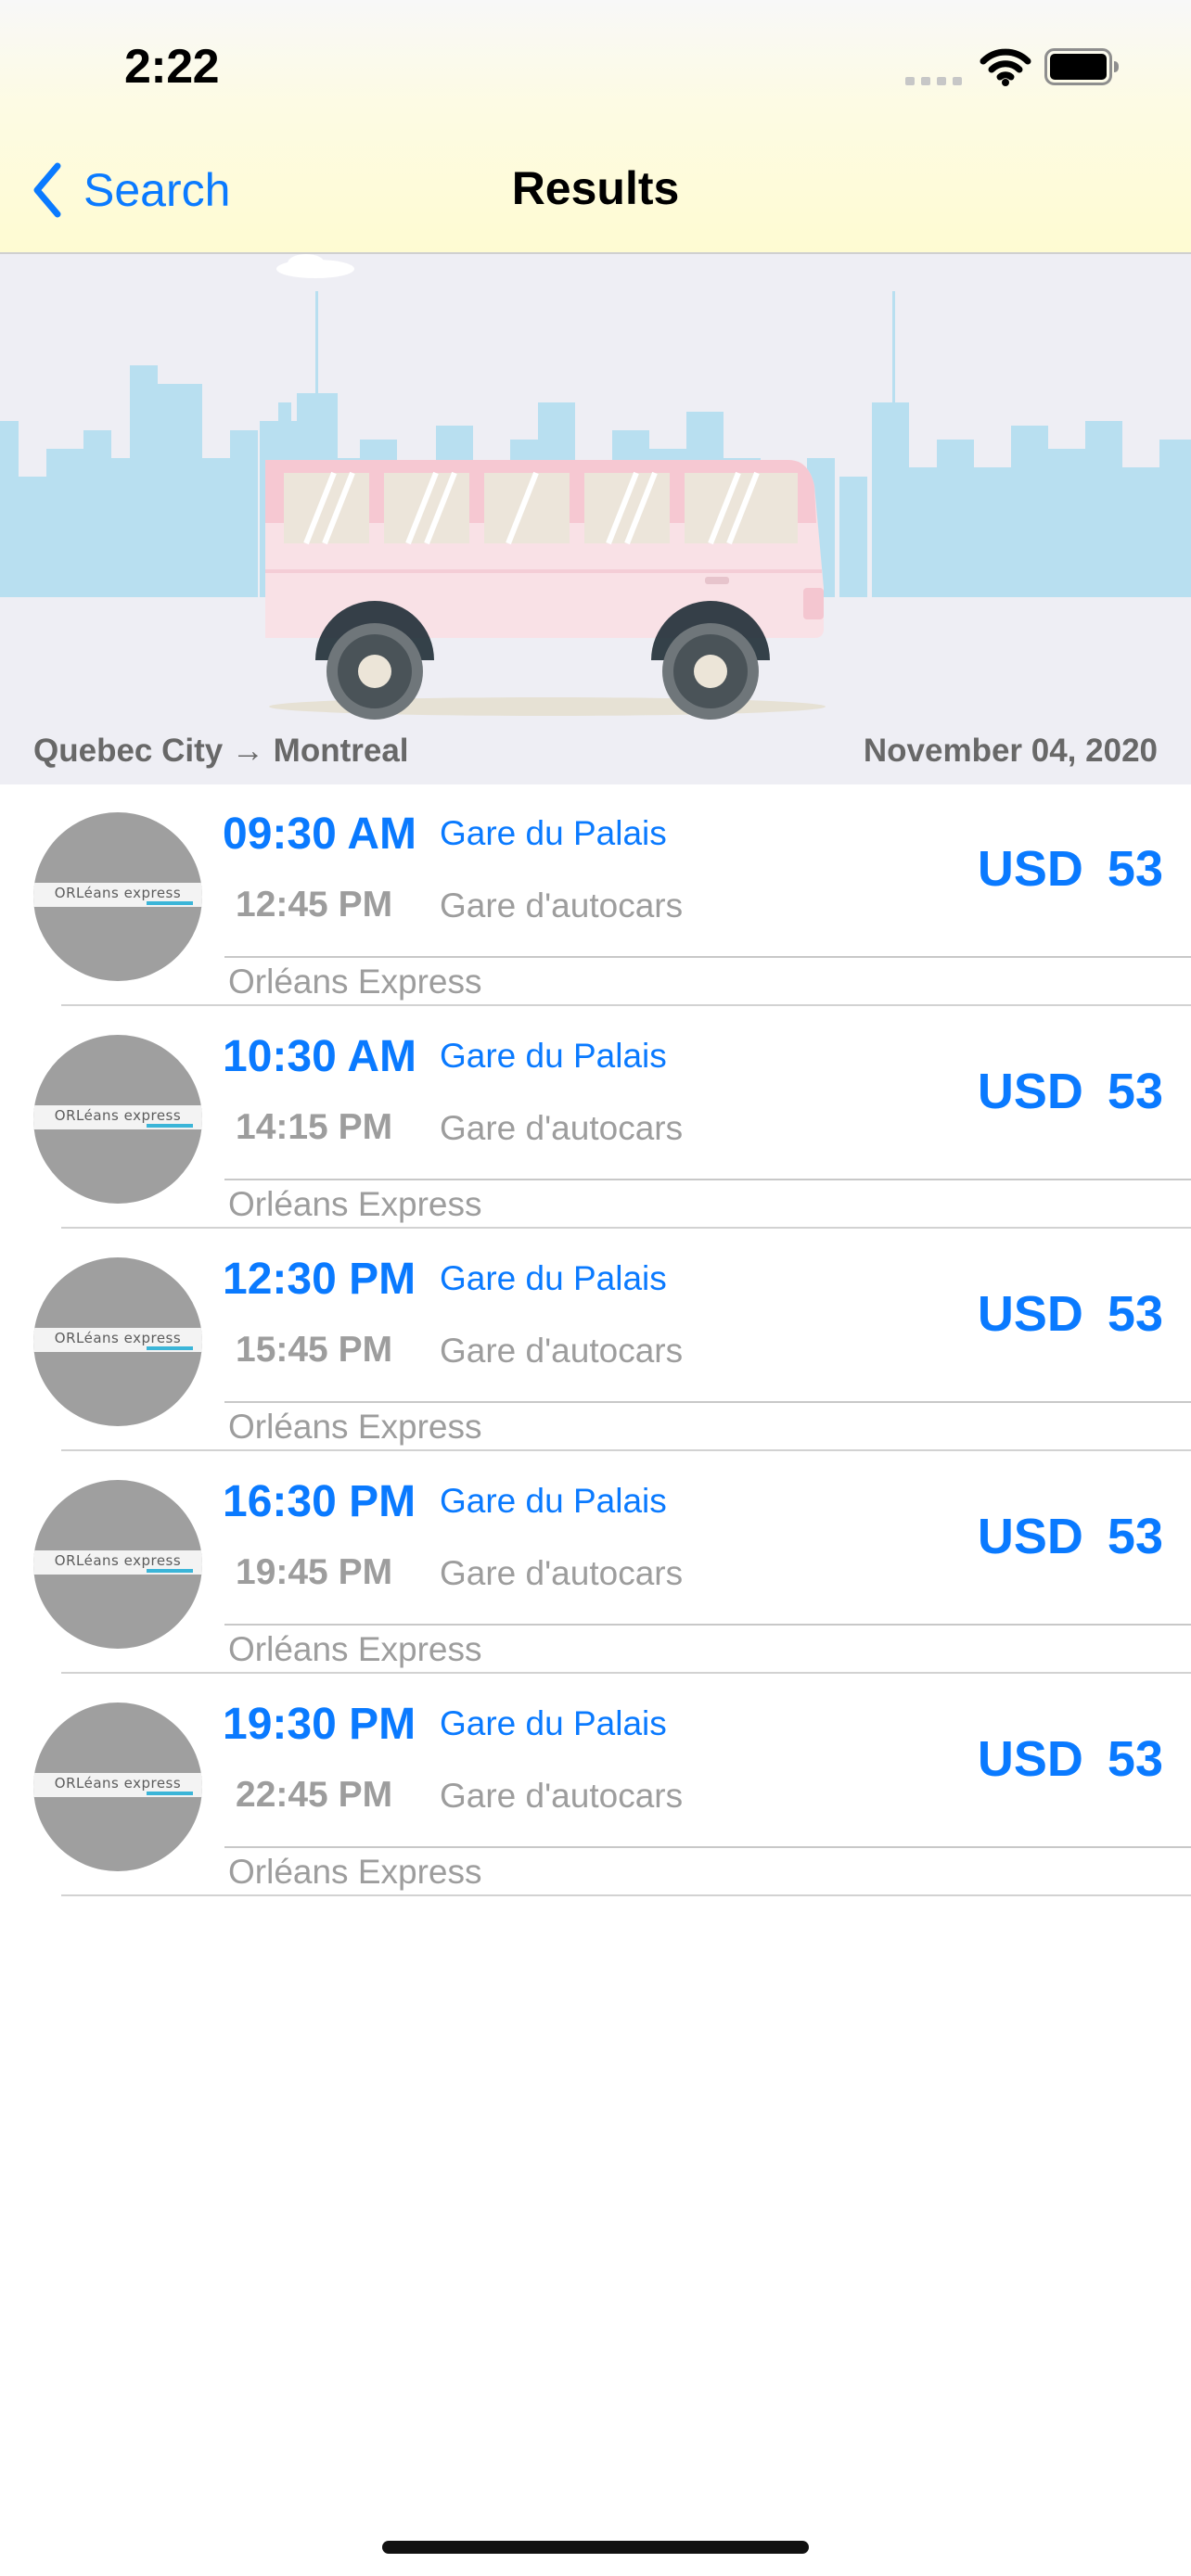  What do you see at coordinates (314, 1572) in the screenshot?
I see `arrival-time: 19:45 PM` at bounding box center [314, 1572].